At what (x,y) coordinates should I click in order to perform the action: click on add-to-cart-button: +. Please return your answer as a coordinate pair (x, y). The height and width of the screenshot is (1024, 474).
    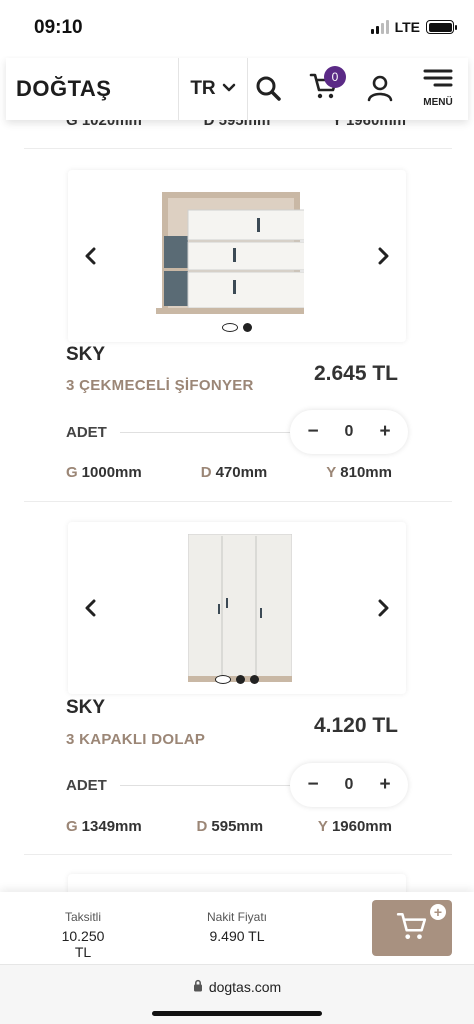
    Looking at the image, I should click on (412, 928).